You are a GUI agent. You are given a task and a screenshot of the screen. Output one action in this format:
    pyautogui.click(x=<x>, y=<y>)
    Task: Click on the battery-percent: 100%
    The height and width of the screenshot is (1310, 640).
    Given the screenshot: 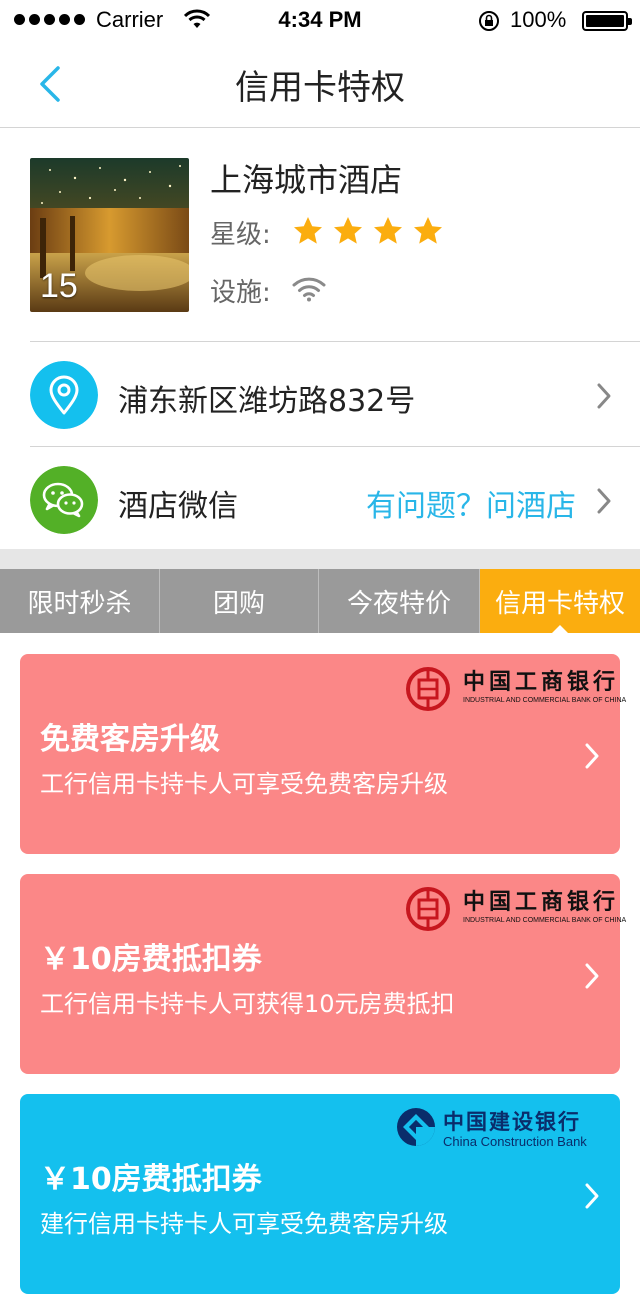 What is the action you would take?
    pyautogui.click(x=538, y=19)
    